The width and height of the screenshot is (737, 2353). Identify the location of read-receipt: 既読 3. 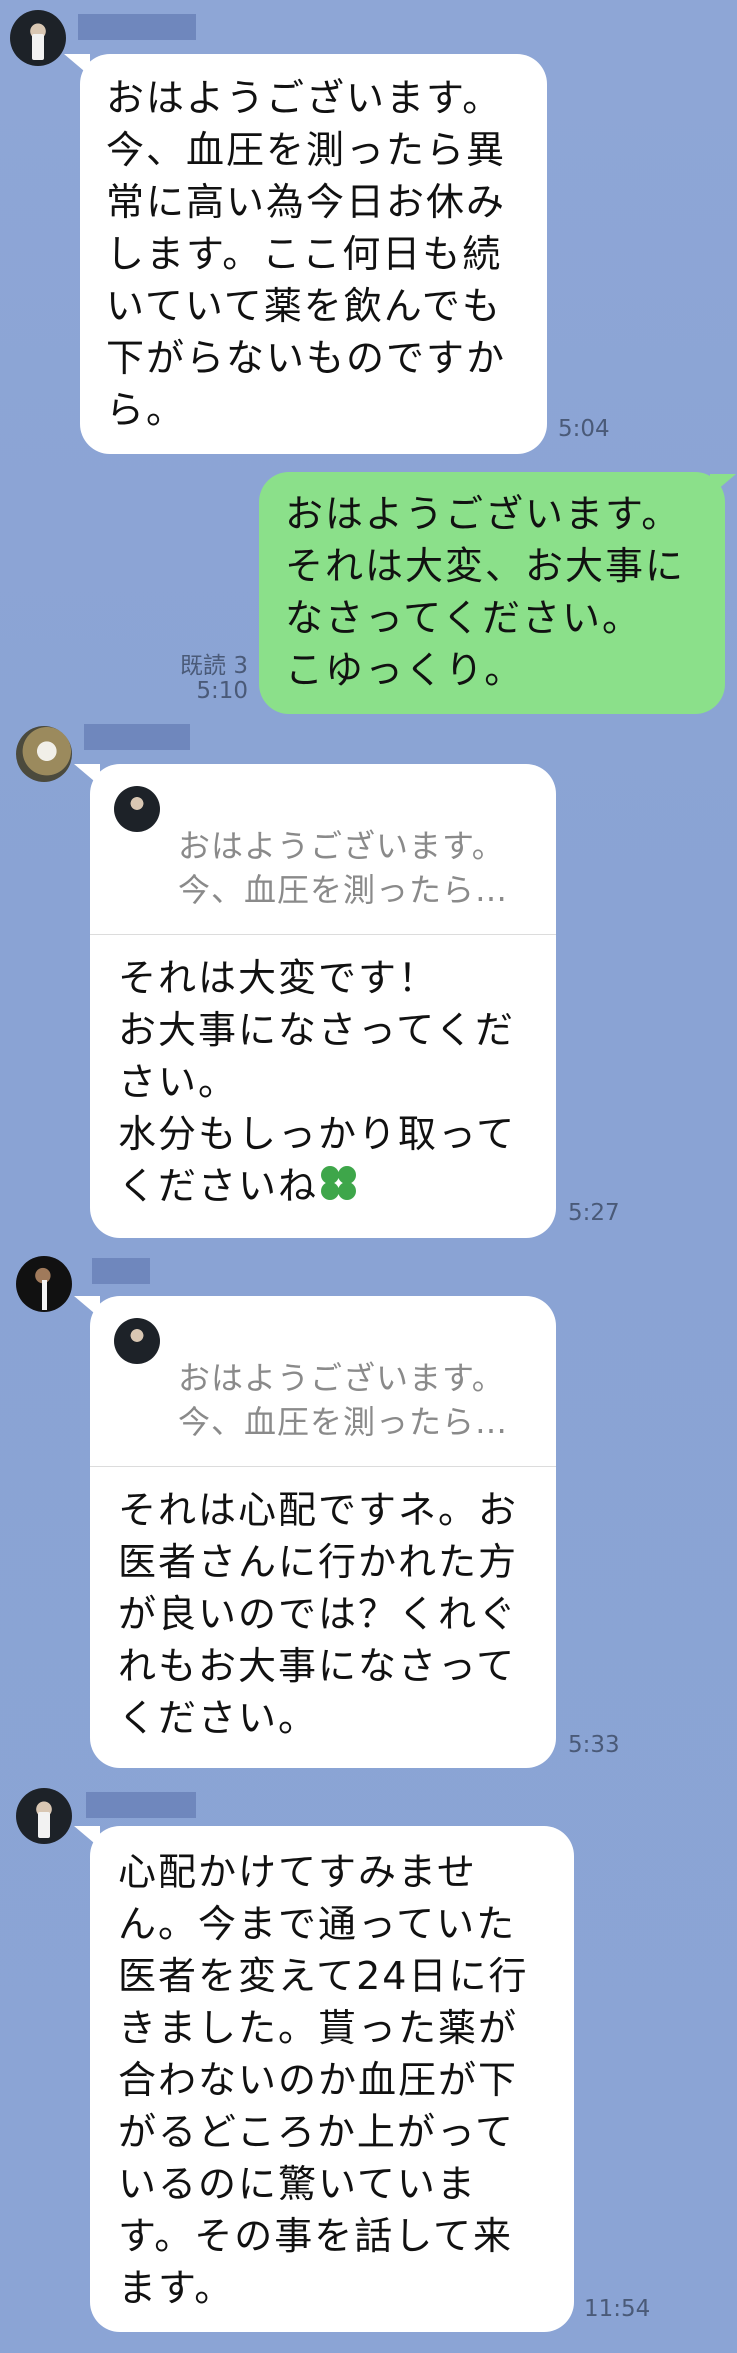
(214, 666).